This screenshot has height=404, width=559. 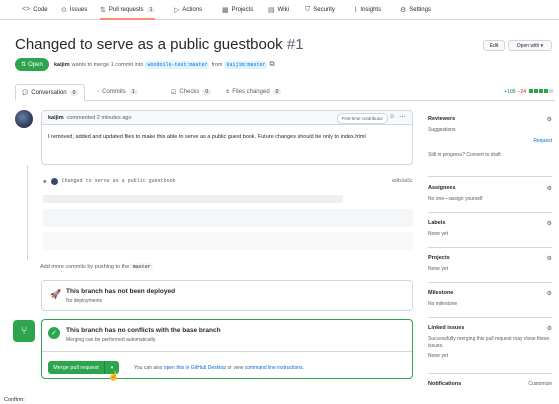 I want to click on avatar, so click(x=24, y=119).